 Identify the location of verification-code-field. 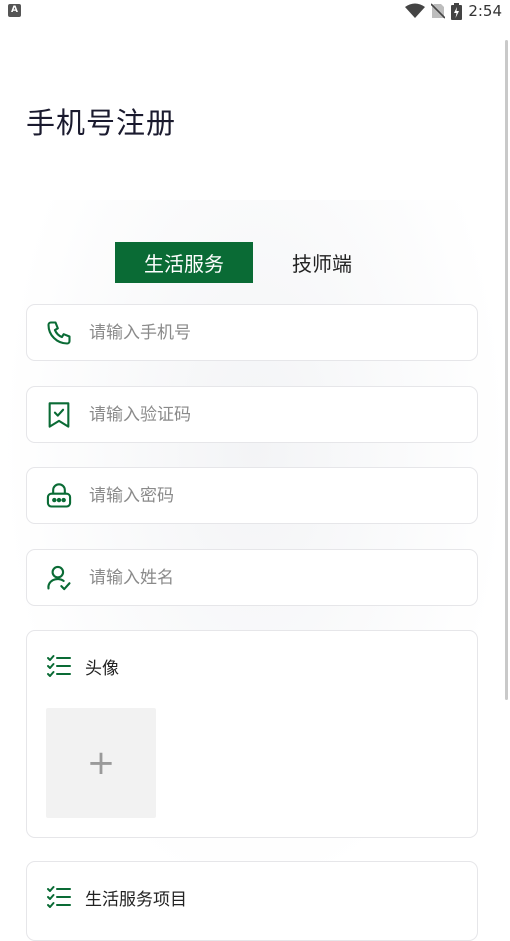
(252, 414).